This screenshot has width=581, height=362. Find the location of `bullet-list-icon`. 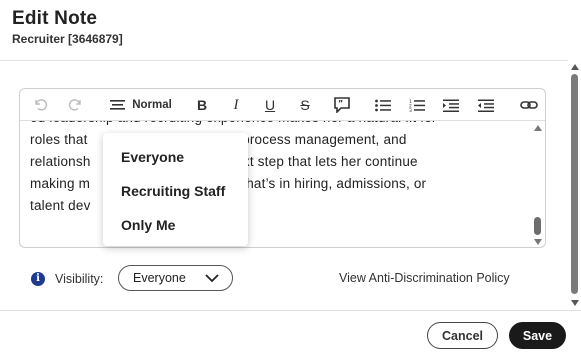

bullet-list-icon is located at coordinates (383, 105).